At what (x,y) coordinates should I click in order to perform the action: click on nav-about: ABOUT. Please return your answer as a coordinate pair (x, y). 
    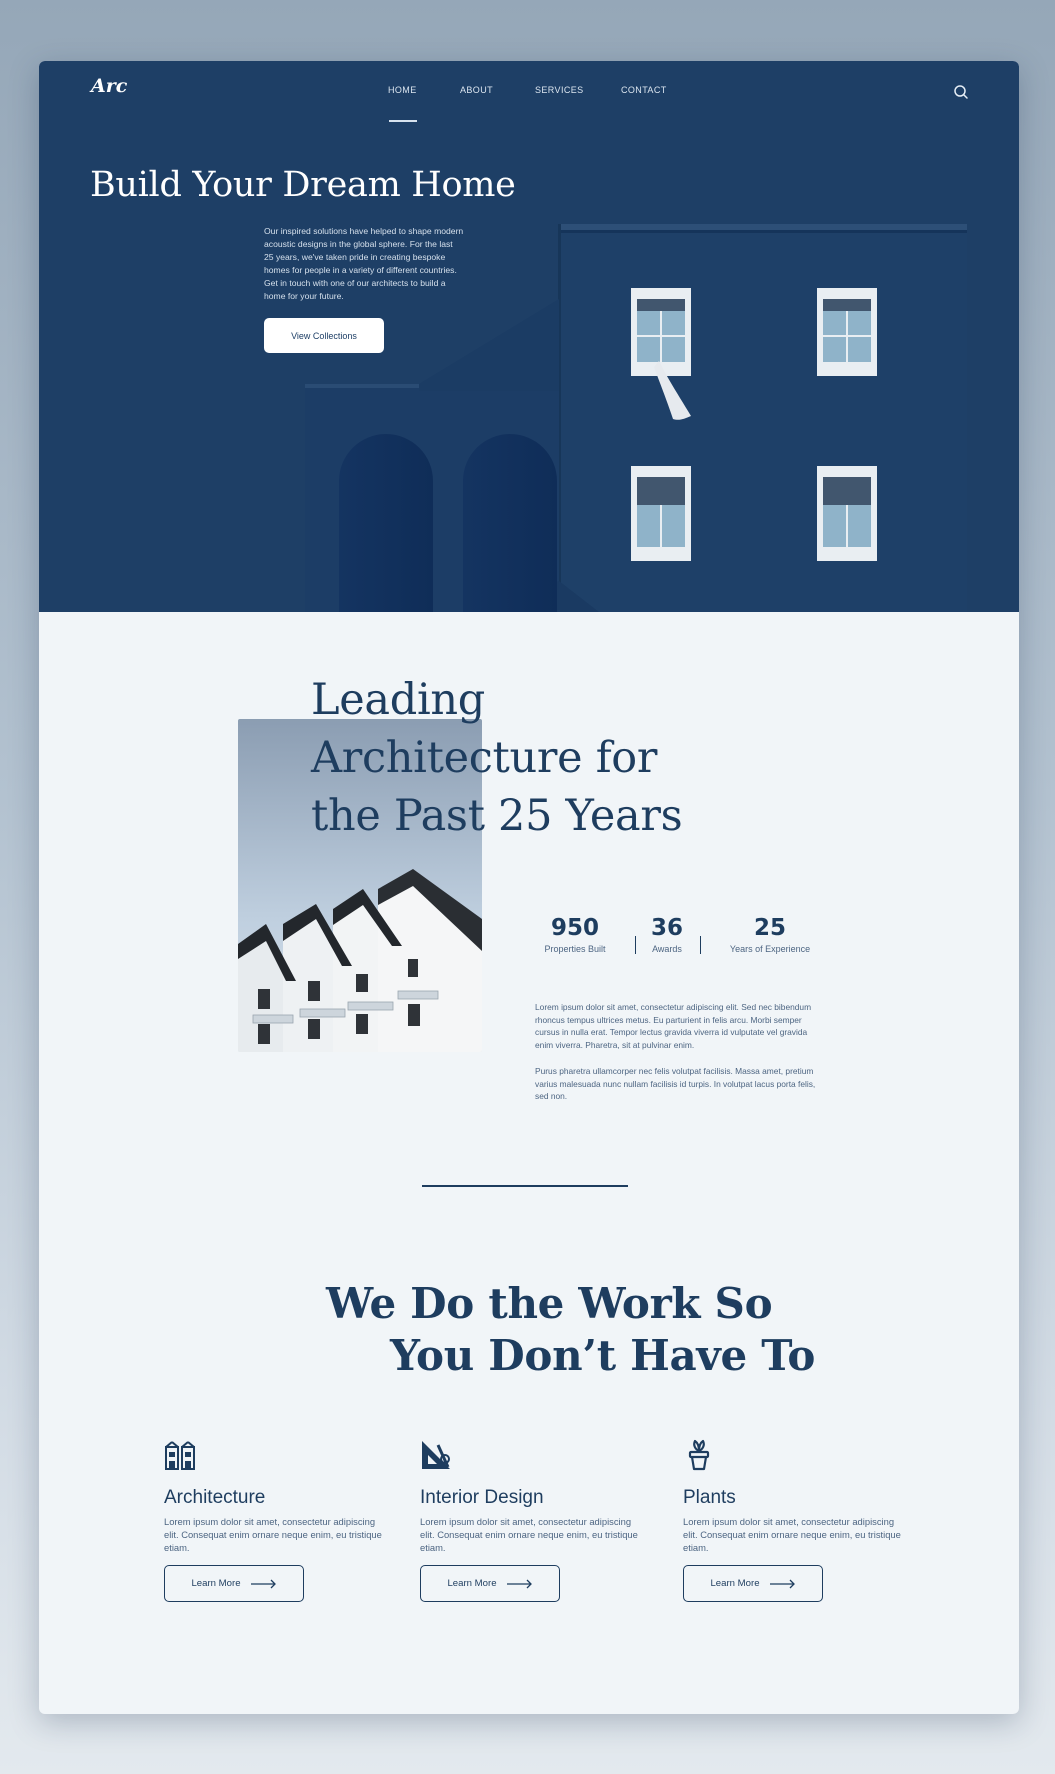
    Looking at the image, I should click on (476, 90).